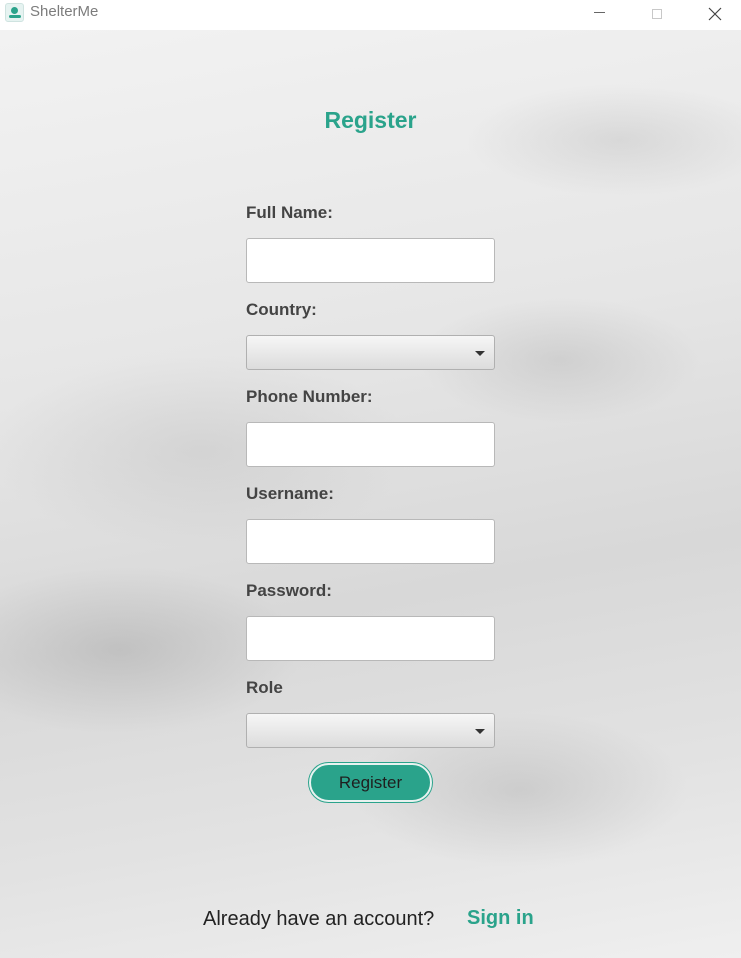 The image size is (741, 958). What do you see at coordinates (370, 352) in the screenshot?
I see `country-dropdown` at bounding box center [370, 352].